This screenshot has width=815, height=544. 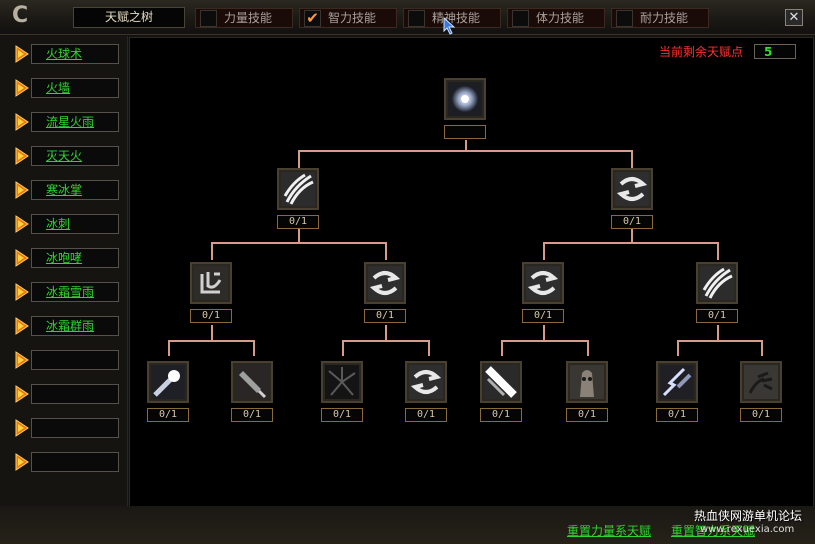 What do you see at coordinates (747, 529) in the screenshot?
I see `watermark-url: www.rexuexia.com` at bounding box center [747, 529].